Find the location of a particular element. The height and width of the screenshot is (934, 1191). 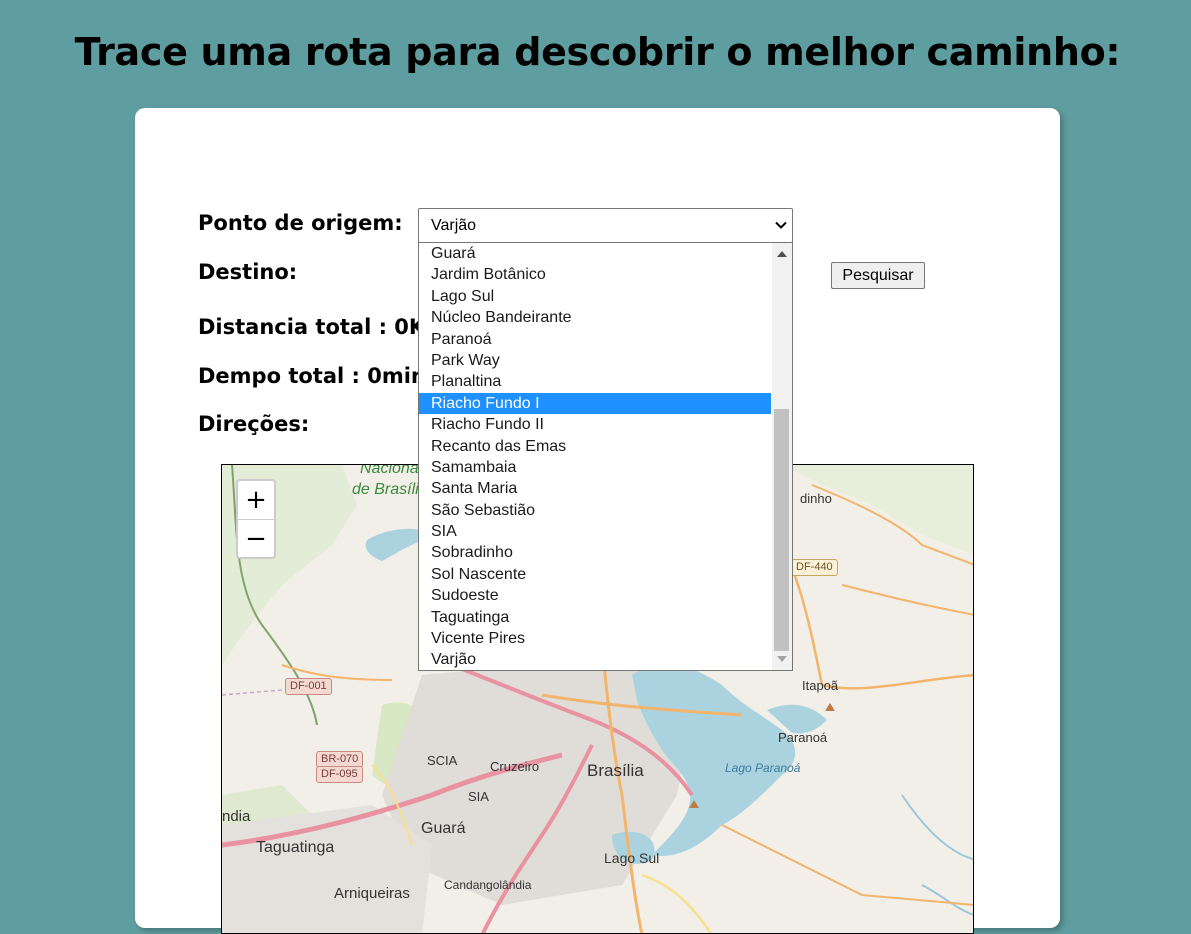

map-label: de Brasília is located at coordinates (390, 489).